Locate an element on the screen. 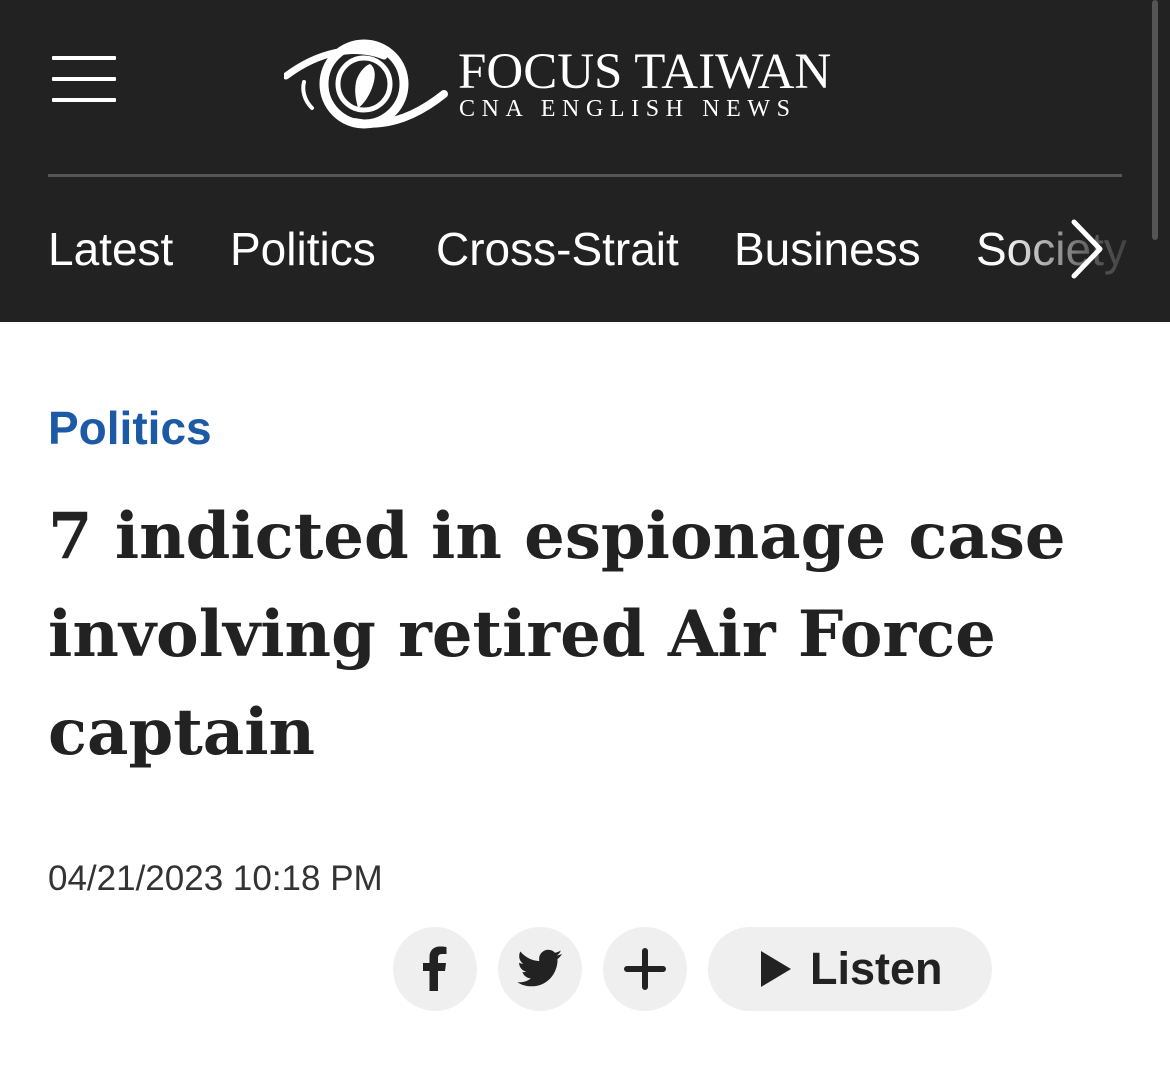 This screenshot has height=1071, width=1170. brand-tagline: CNA ENGLISH NEWS is located at coordinates (628, 109).